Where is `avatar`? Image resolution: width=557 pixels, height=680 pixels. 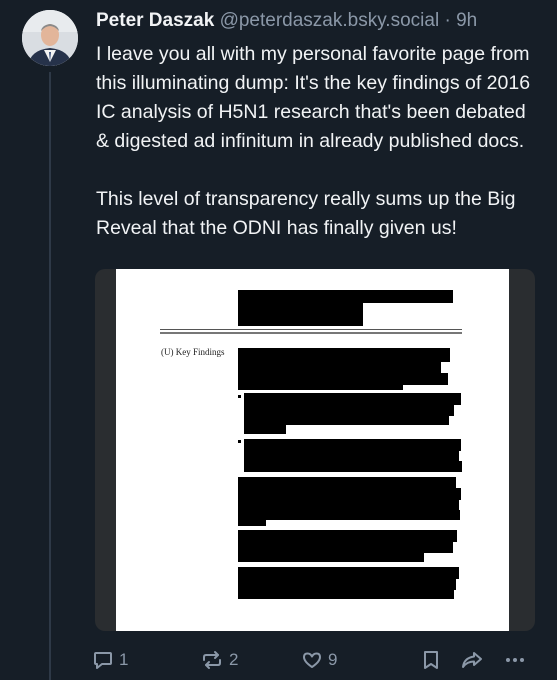 avatar is located at coordinates (50, 38).